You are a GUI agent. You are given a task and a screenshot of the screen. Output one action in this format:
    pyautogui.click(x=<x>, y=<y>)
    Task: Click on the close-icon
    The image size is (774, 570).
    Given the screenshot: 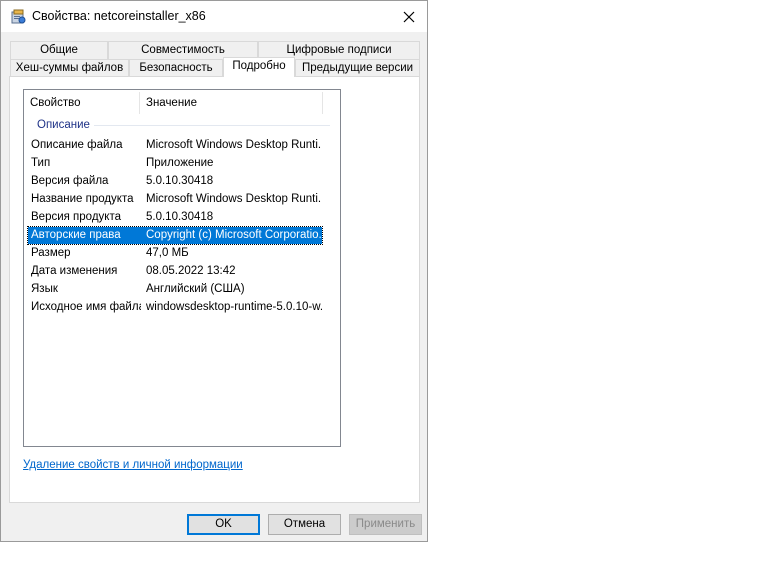 What is the action you would take?
    pyautogui.click(x=409, y=17)
    